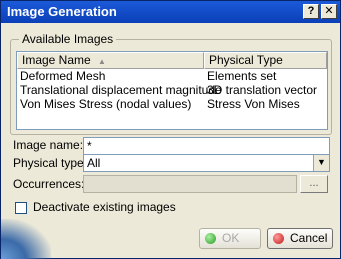  What do you see at coordinates (206, 146) in the screenshot?
I see `image-name-input: *` at bounding box center [206, 146].